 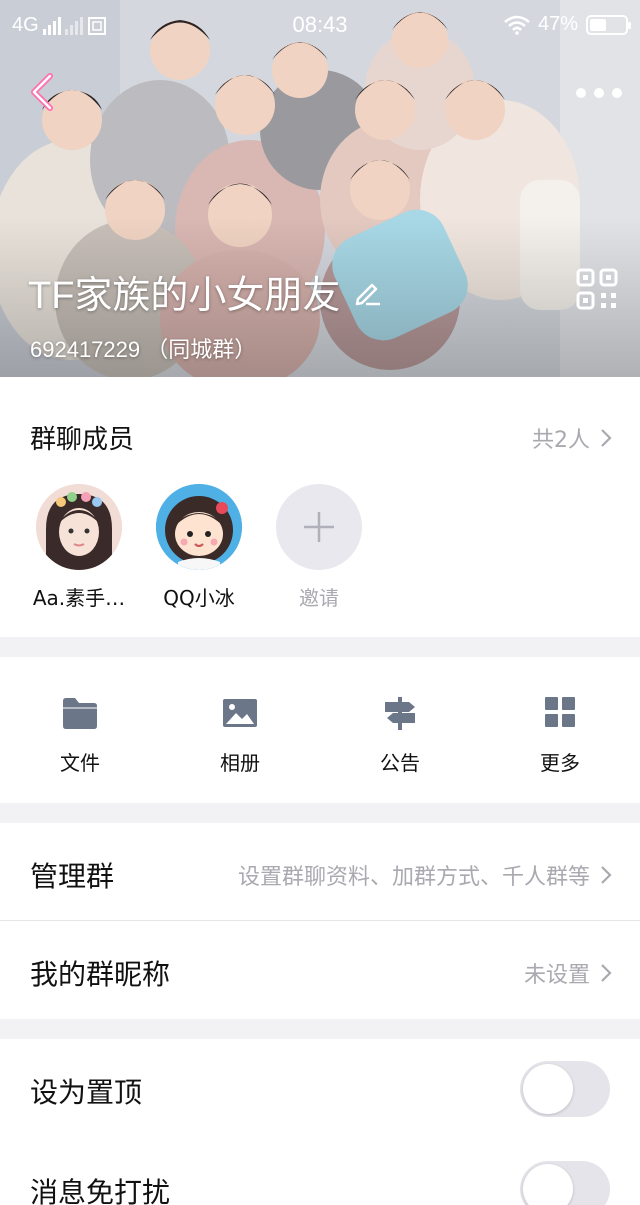 What do you see at coordinates (598, 24) in the screenshot?
I see `battery-fill` at bounding box center [598, 24].